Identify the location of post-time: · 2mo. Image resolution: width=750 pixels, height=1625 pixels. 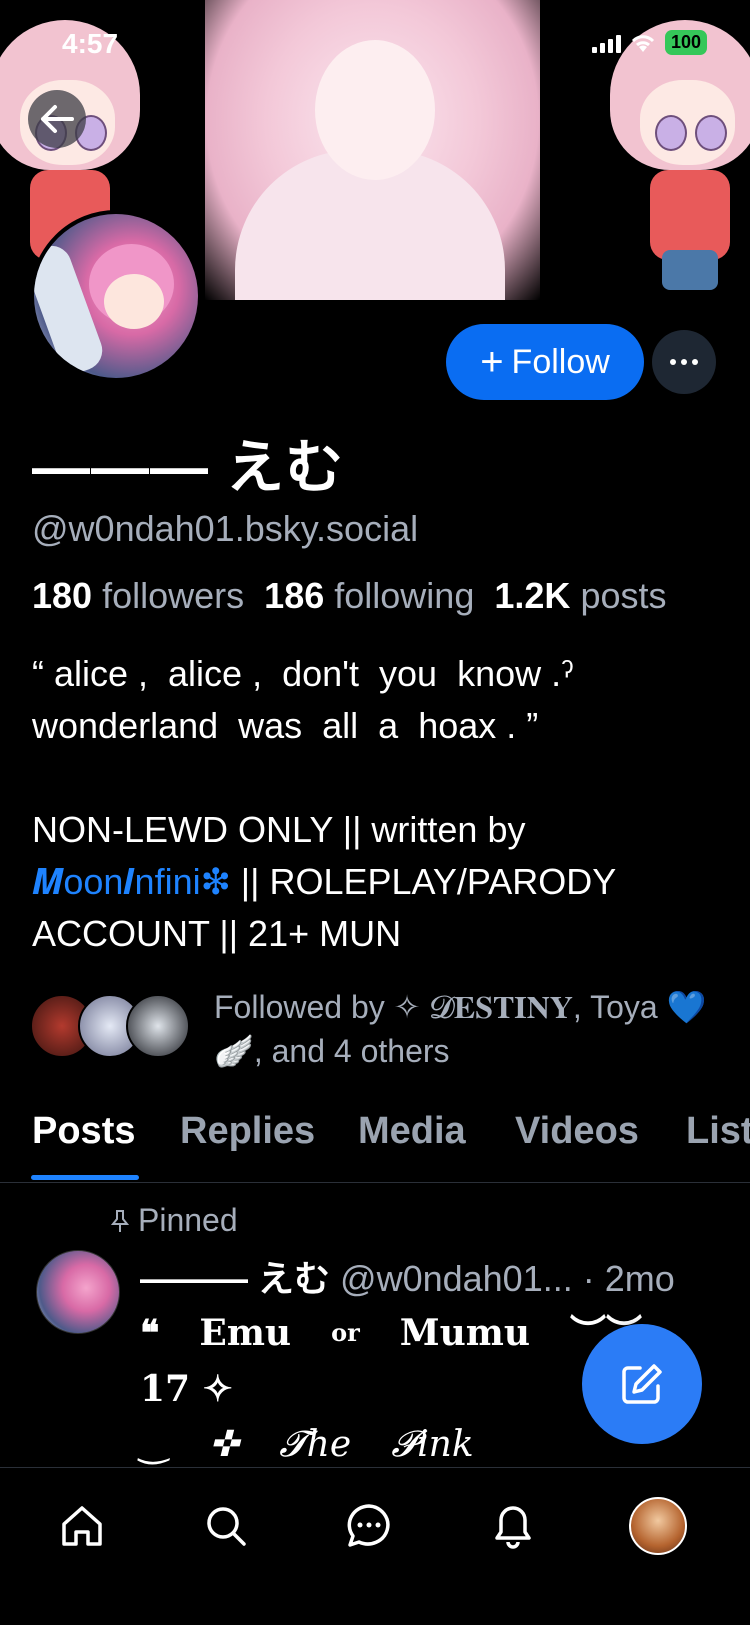
(628, 1278).